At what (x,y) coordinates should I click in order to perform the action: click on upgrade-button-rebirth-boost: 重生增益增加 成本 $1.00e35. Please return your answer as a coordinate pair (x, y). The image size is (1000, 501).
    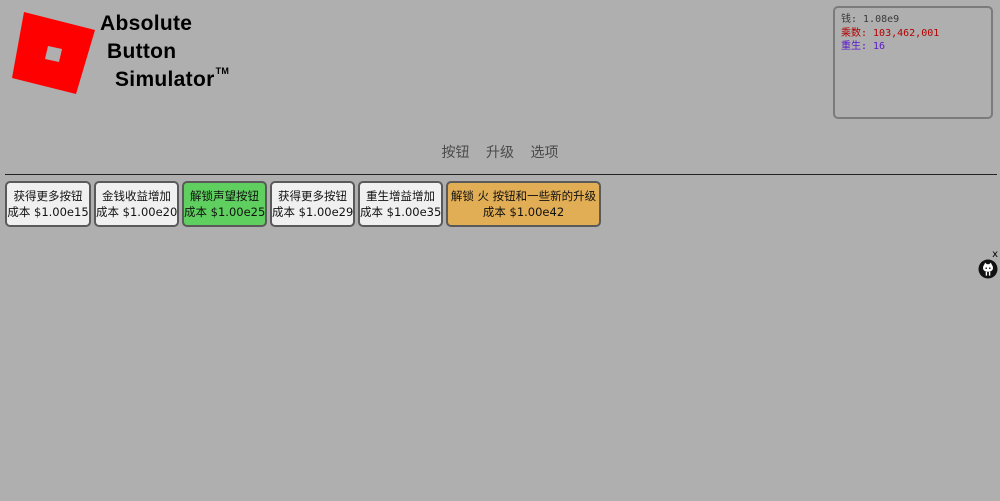
    Looking at the image, I should click on (400, 204).